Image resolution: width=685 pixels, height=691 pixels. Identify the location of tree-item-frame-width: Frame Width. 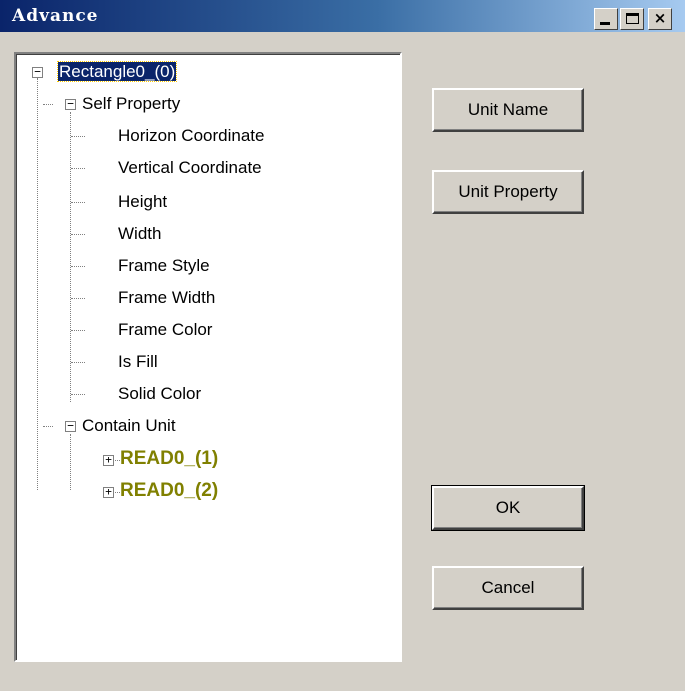
(166, 298).